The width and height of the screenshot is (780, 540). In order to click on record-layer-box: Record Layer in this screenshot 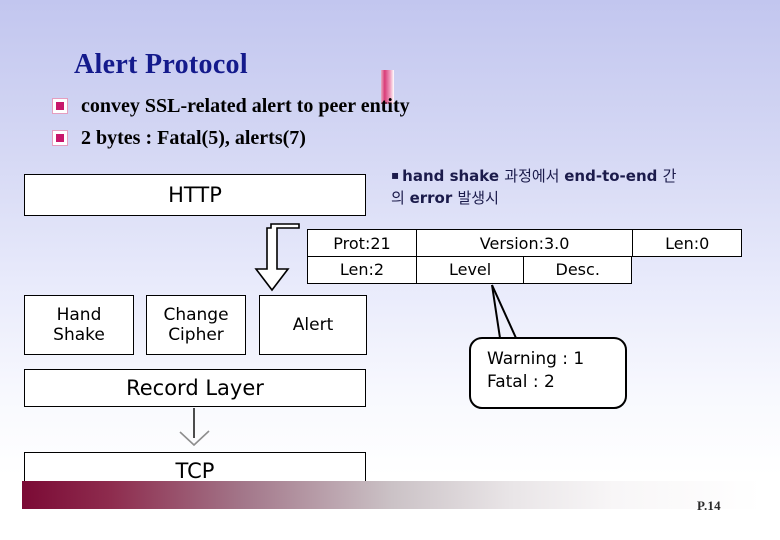, I will do `click(195, 388)`.